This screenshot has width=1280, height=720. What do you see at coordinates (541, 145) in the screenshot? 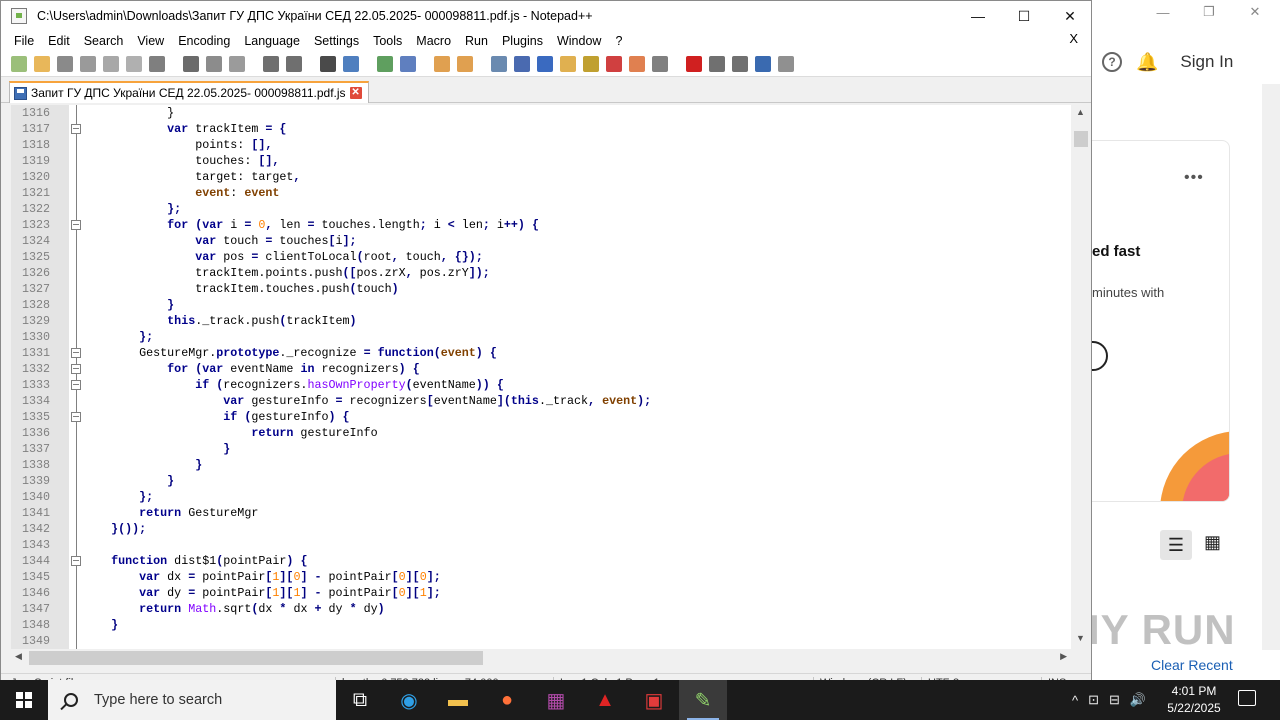
I see `code-line: 1318 points: [],` at bounding box center [541, 145].